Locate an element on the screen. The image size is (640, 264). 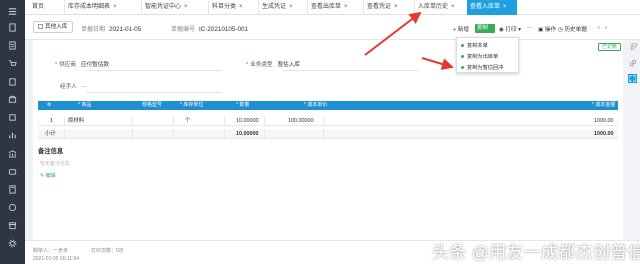
prev-button: ‹ is located at coordinates (599, 28).